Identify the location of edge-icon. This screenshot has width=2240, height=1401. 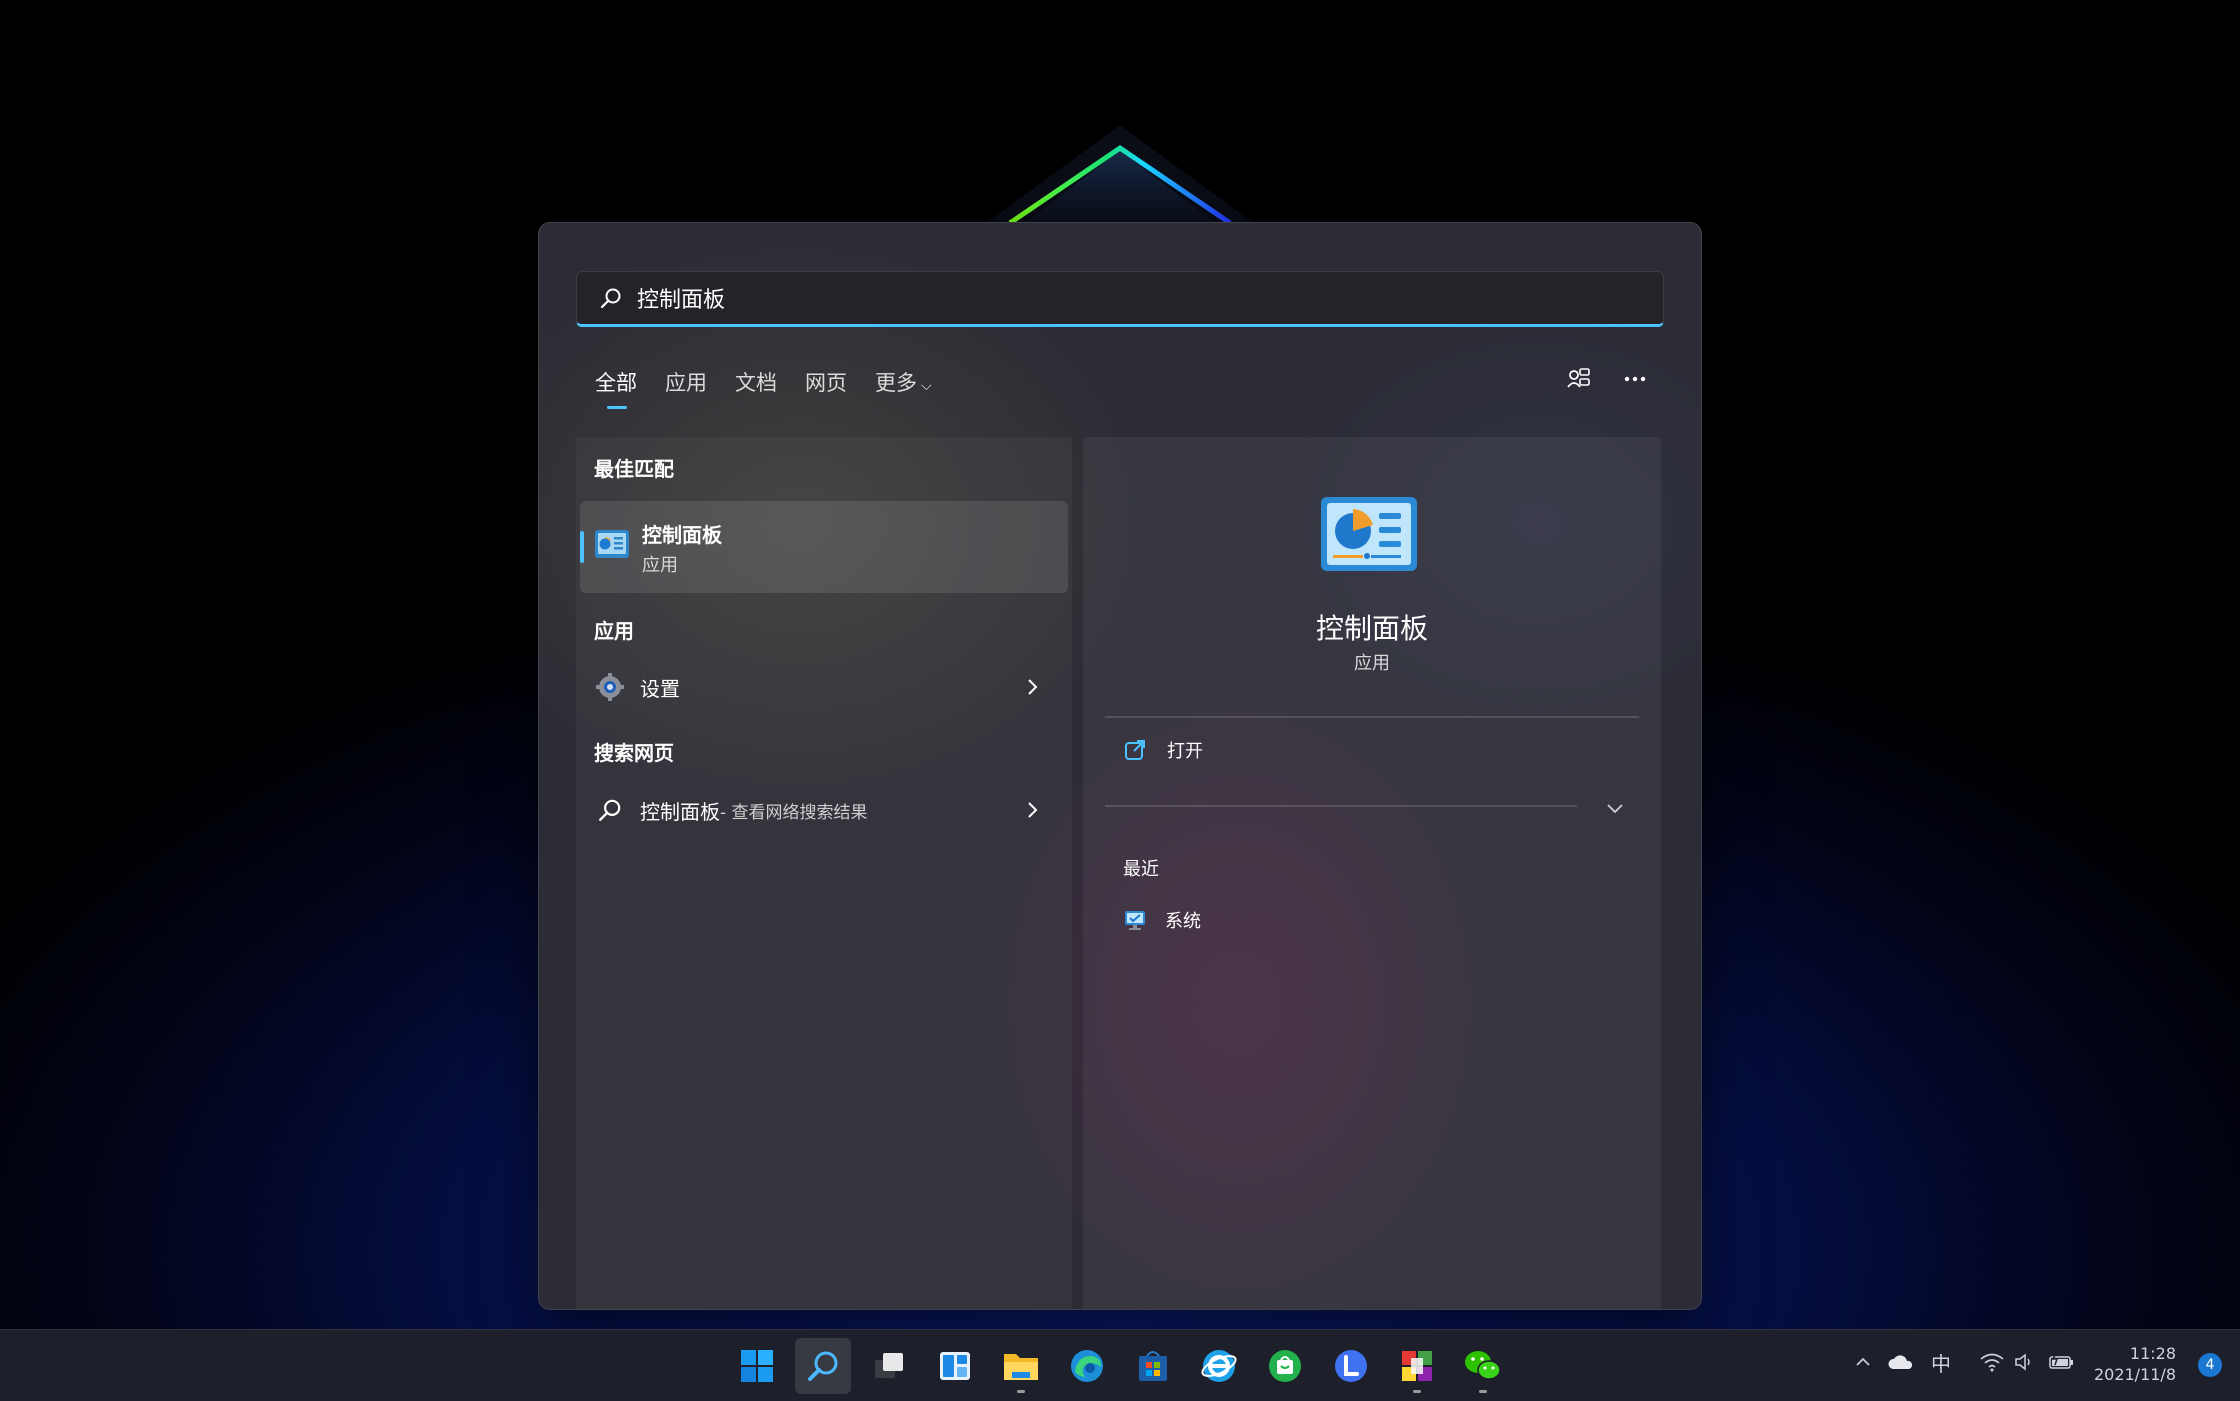
(1087, 1366).